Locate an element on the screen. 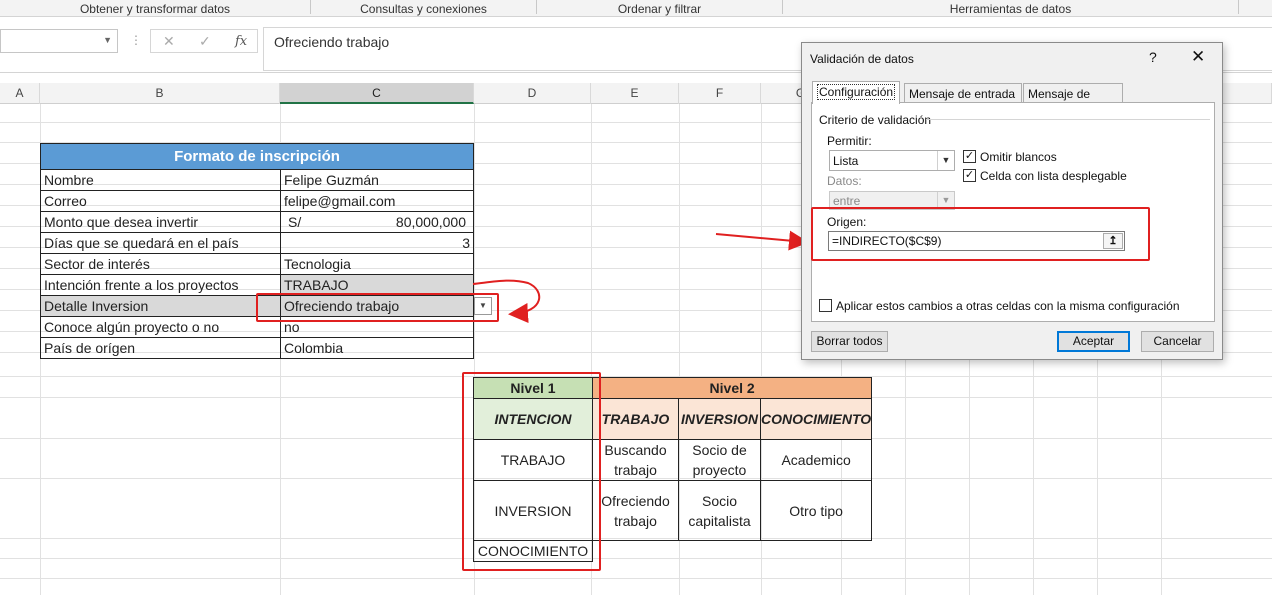 The height and width of the screenshot is (595, 1272). tab-mensaje-error: Mensaje de error is located at coordinates (1073, 99).